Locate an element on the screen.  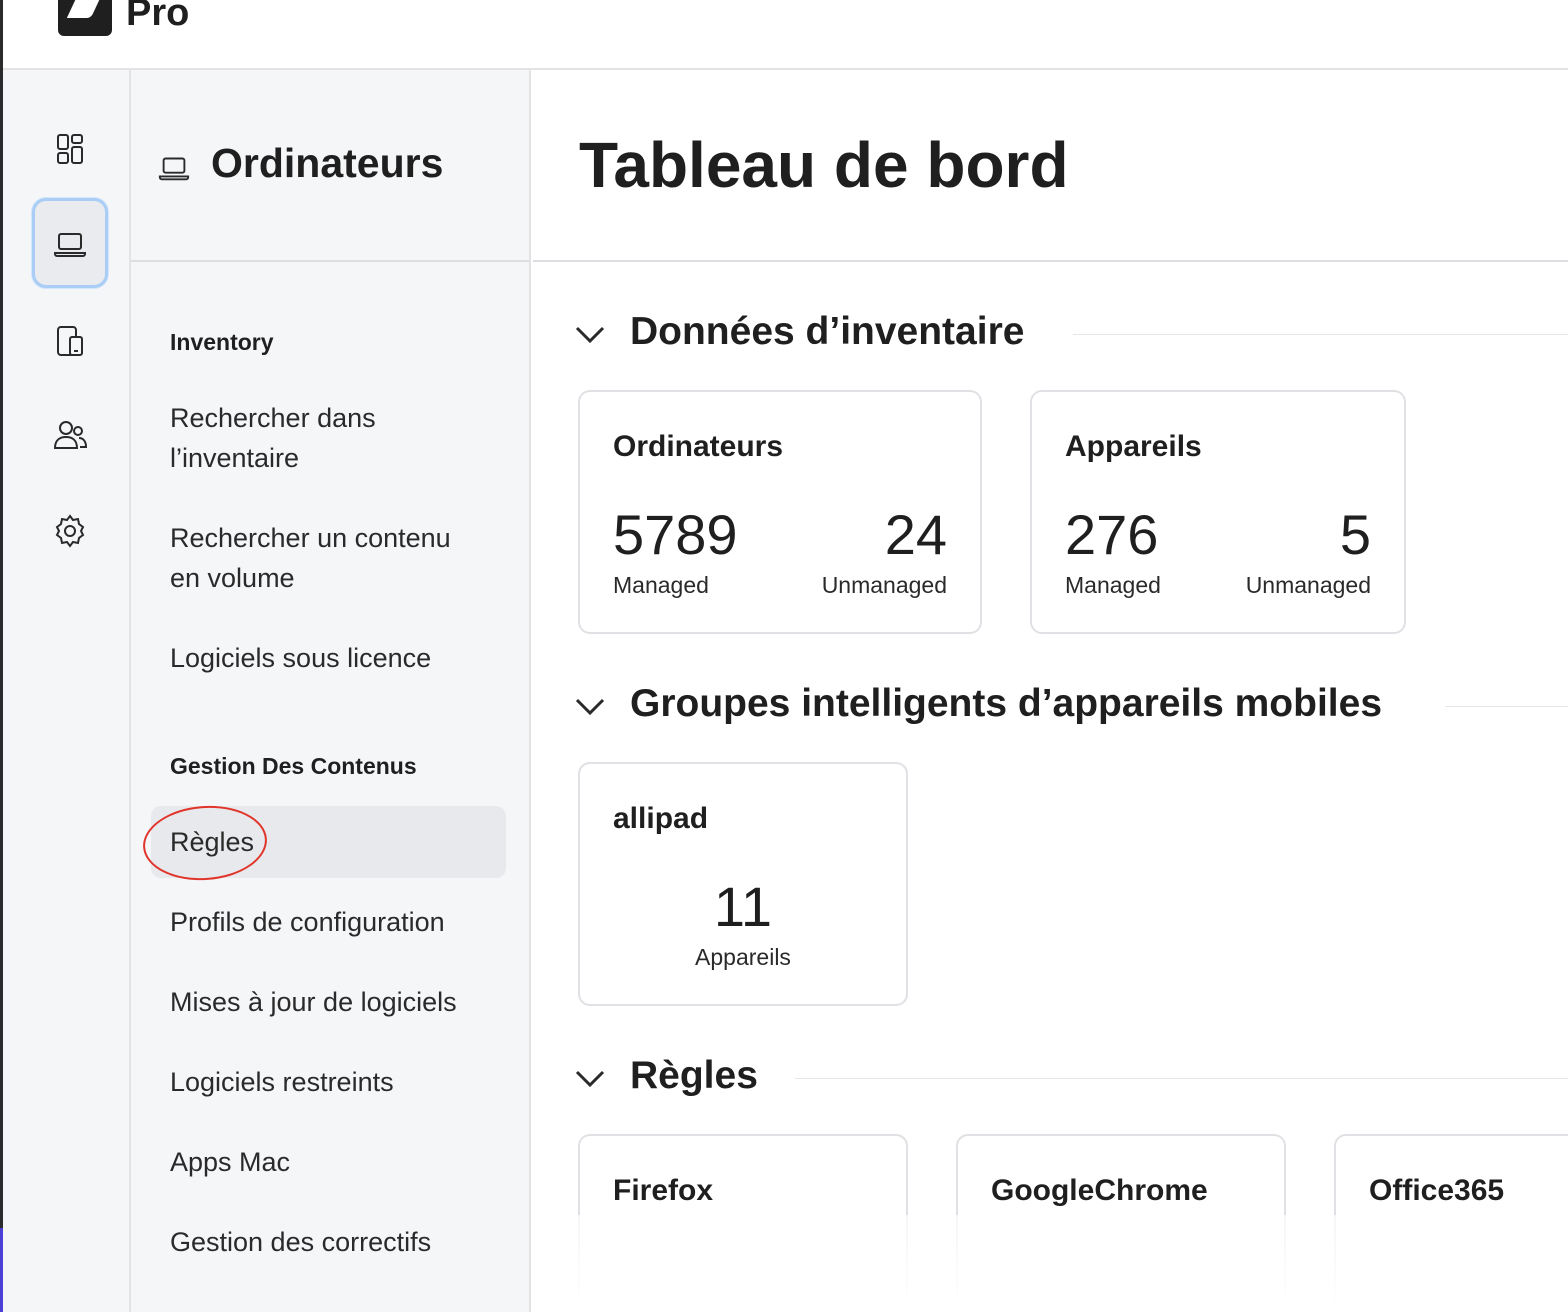
page-title: Tableau de bord is located at coordinates (824, 165).